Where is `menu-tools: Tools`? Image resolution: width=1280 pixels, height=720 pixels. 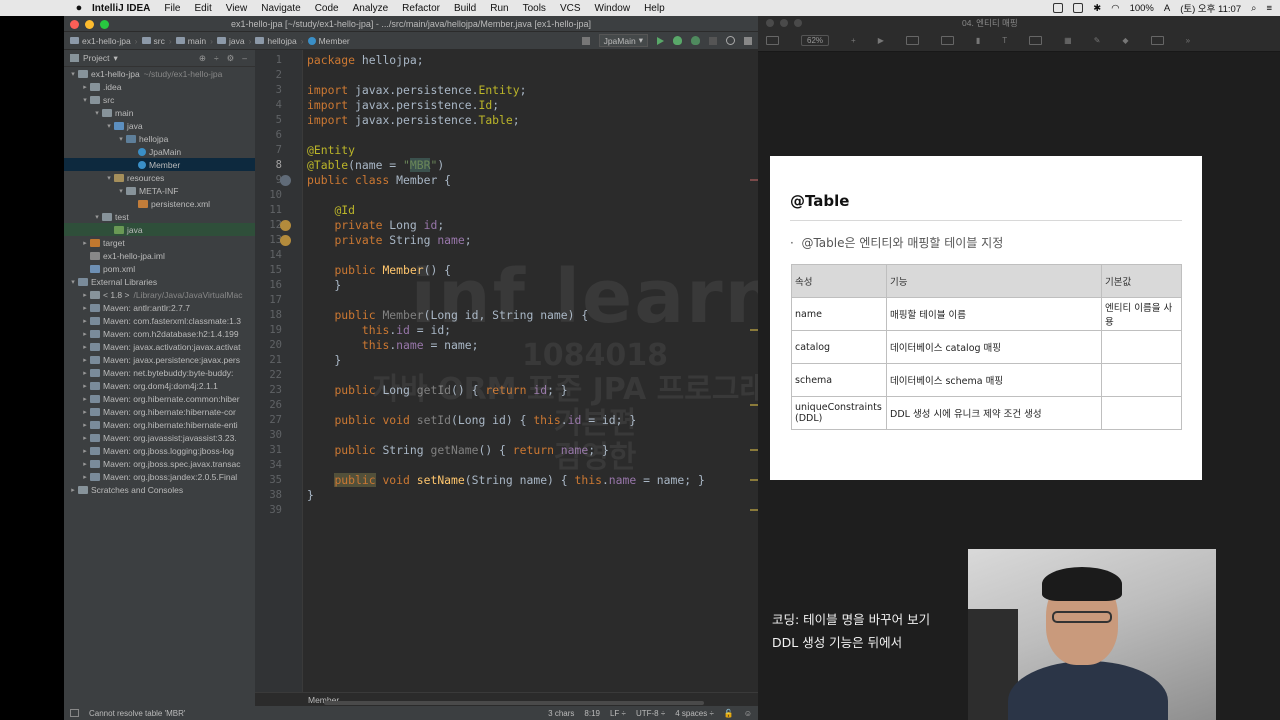 menu-tools: Tools is located at coordinates (534, 8).